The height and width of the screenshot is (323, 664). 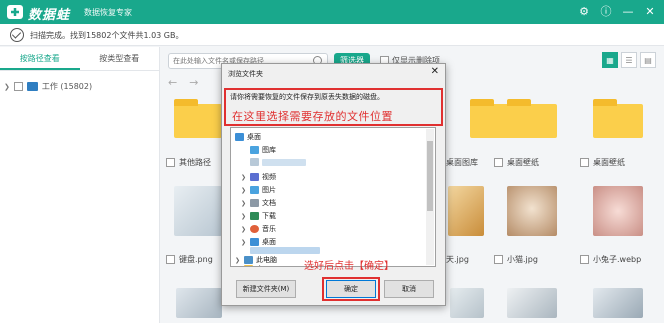 What do you see at coordinates (332, 12) in the screenshot?
I see `title-bar: 数据蛙 数据恢复专家 ⚙ ⓘ — ✕` at bounding box center [332, 12].